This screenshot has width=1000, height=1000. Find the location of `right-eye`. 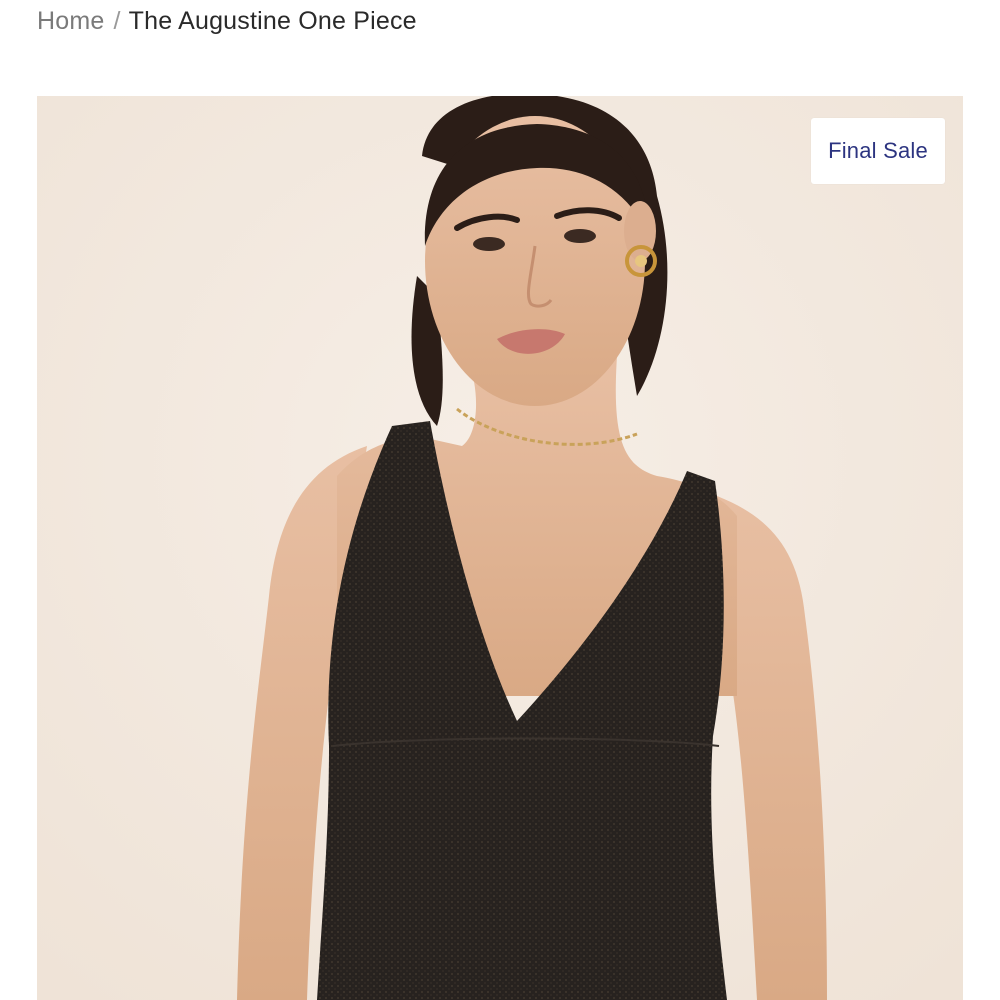

right-eye is located at coordinates (580, 236).